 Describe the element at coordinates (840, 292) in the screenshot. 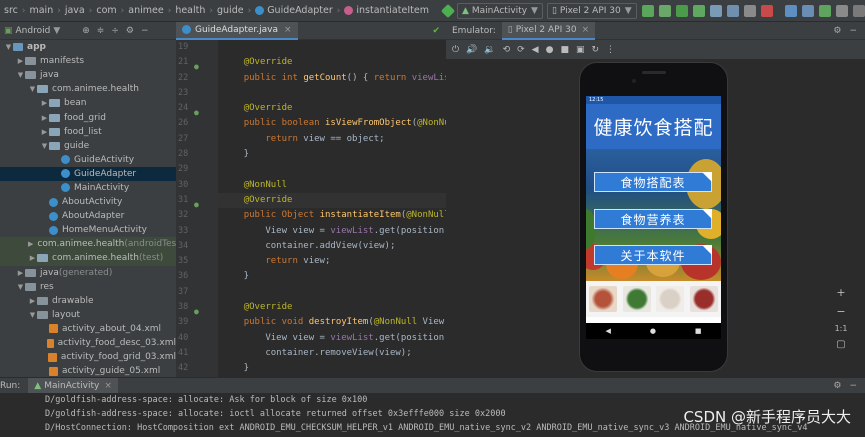

I see `zoom-in-button: +` at that location.